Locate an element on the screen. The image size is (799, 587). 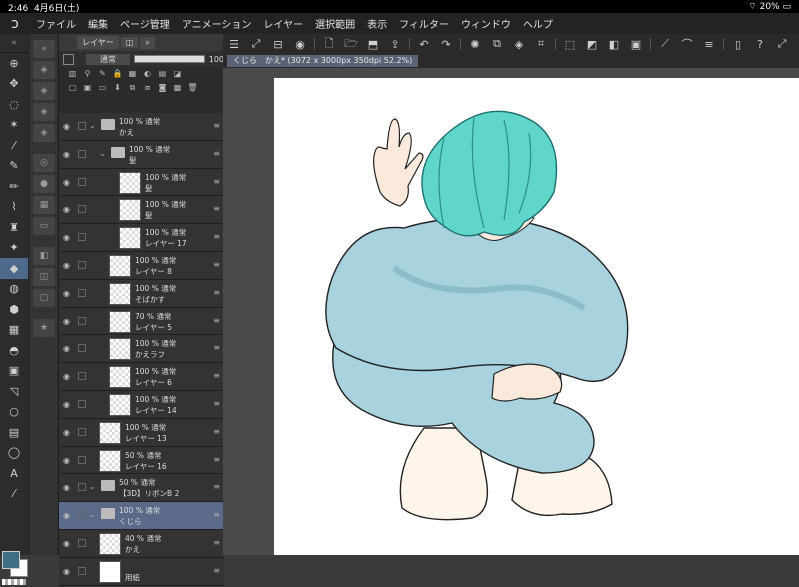
menu-view: 表示 is located at coordinates (377, 23).